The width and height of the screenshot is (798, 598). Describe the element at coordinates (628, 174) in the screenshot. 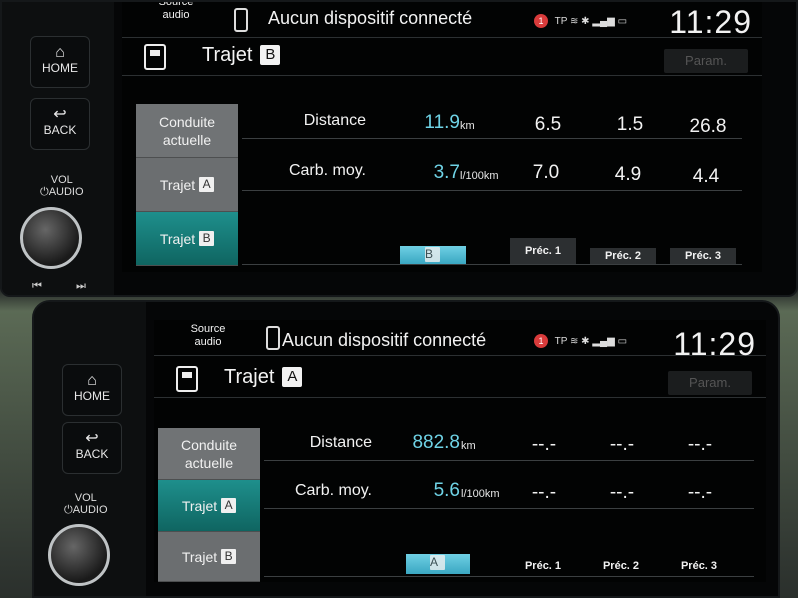

I see `history-fuel-2: 4.9` at that location.